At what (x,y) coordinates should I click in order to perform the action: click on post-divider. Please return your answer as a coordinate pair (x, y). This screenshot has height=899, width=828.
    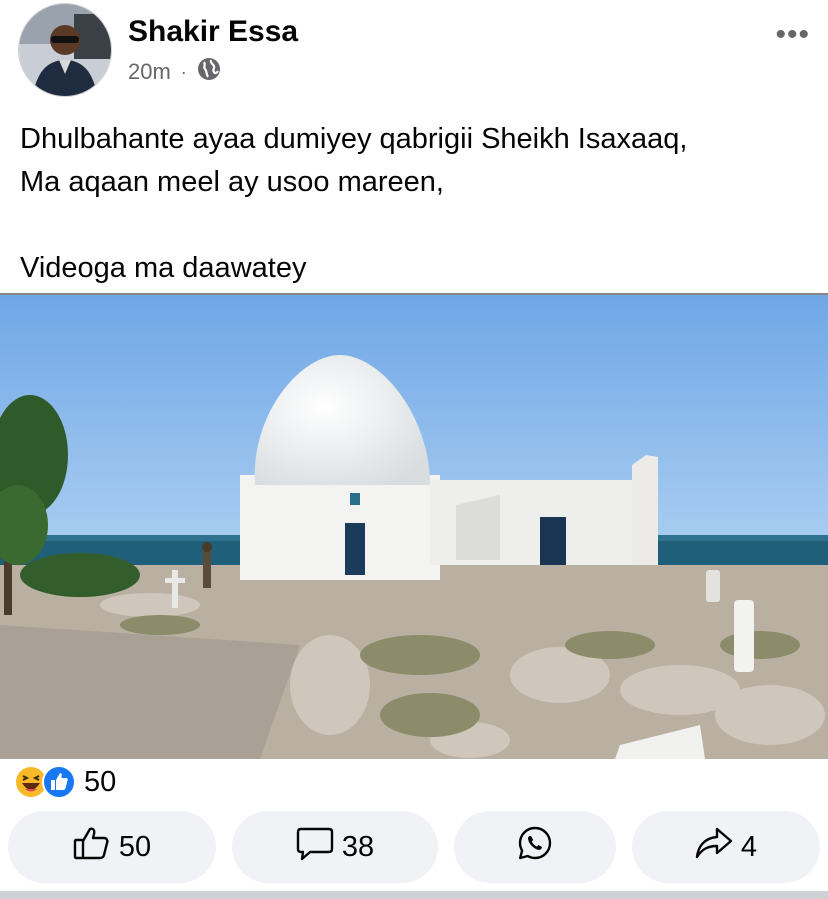
    Looking at the image, I should click on (414, 895).